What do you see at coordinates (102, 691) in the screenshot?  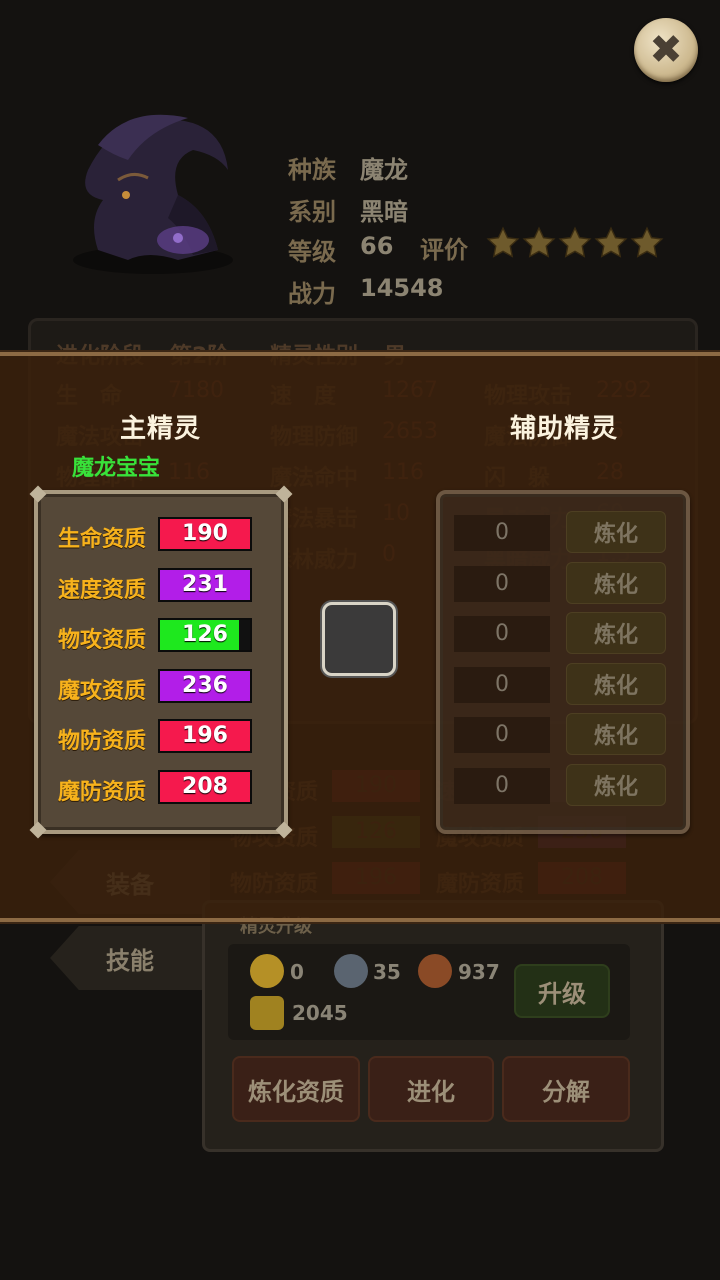 I see `aptitude-label: 魔攻资质` at bounding box center [102, 691].